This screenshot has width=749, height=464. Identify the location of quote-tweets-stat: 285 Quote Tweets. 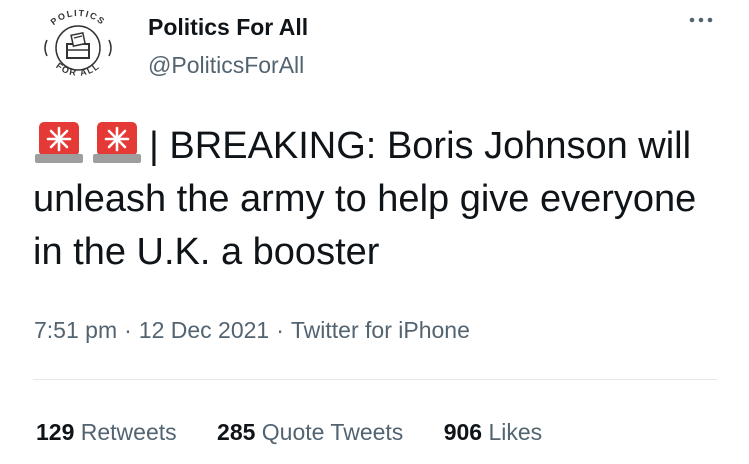
(310, 432).